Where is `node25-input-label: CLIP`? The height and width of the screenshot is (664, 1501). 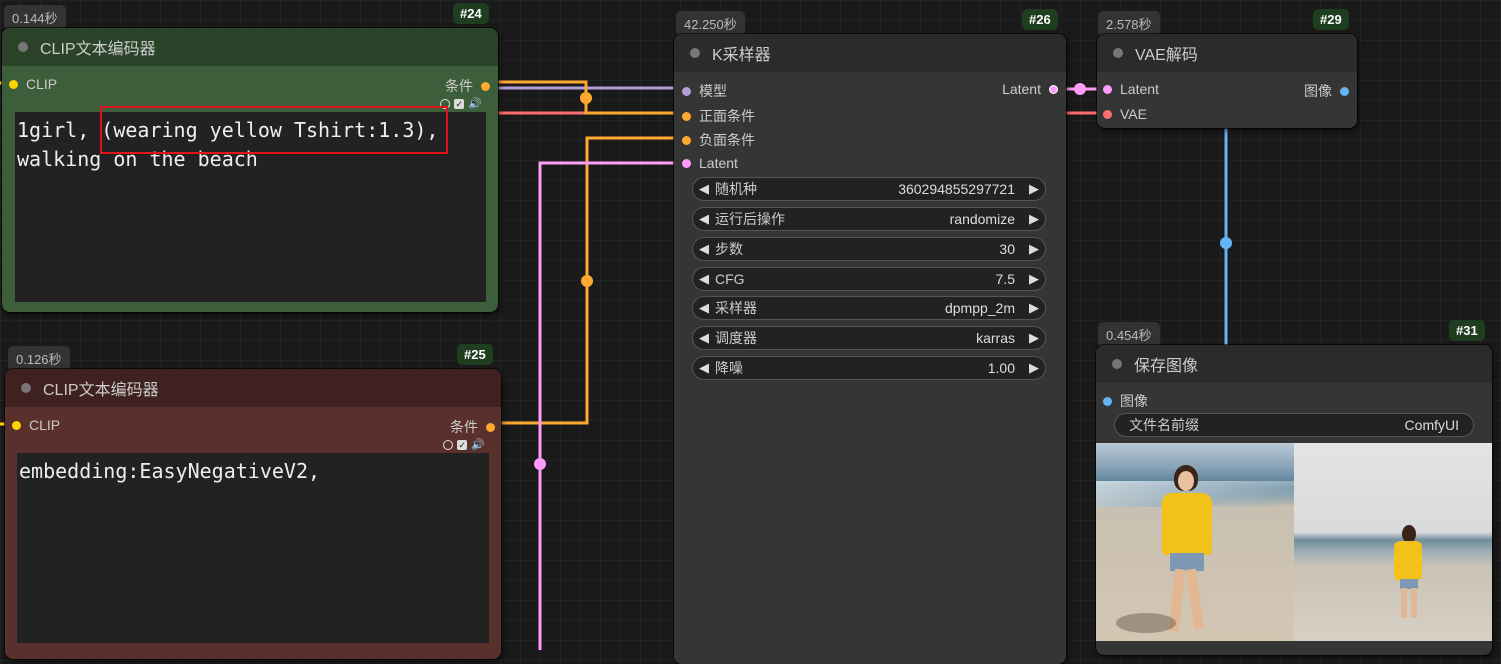 node25-input-label: CLIP is located at coordinates (45, 425).